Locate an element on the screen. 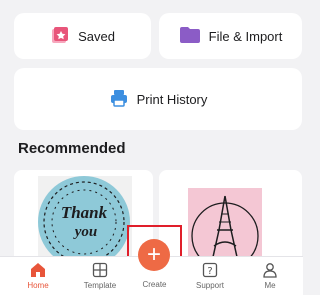  create-button: + is located at coordinates (154, 255).